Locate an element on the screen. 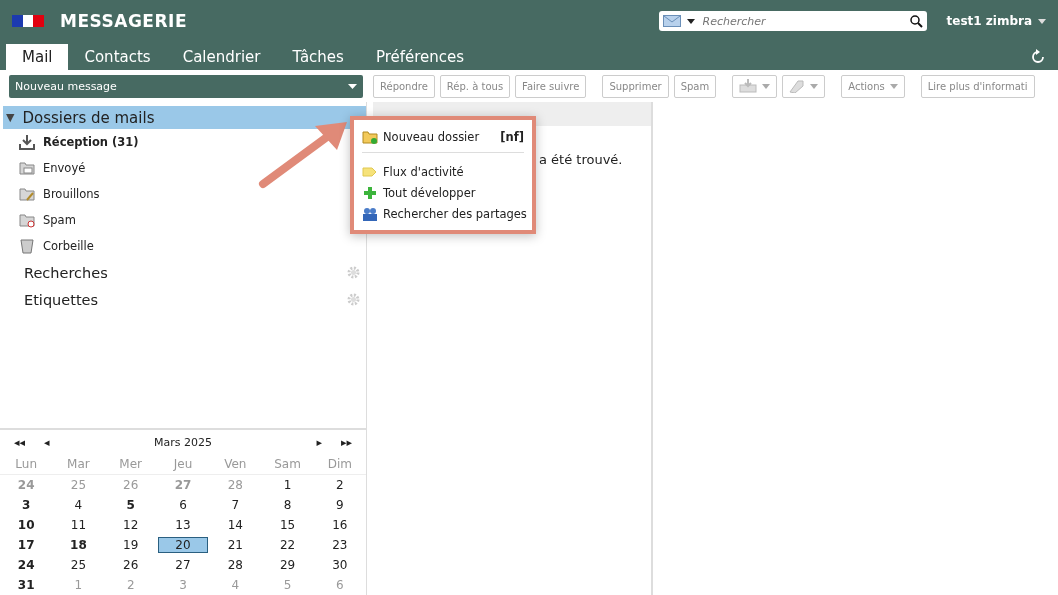  calendar-day: 28 is located at coordinates (235, 565).